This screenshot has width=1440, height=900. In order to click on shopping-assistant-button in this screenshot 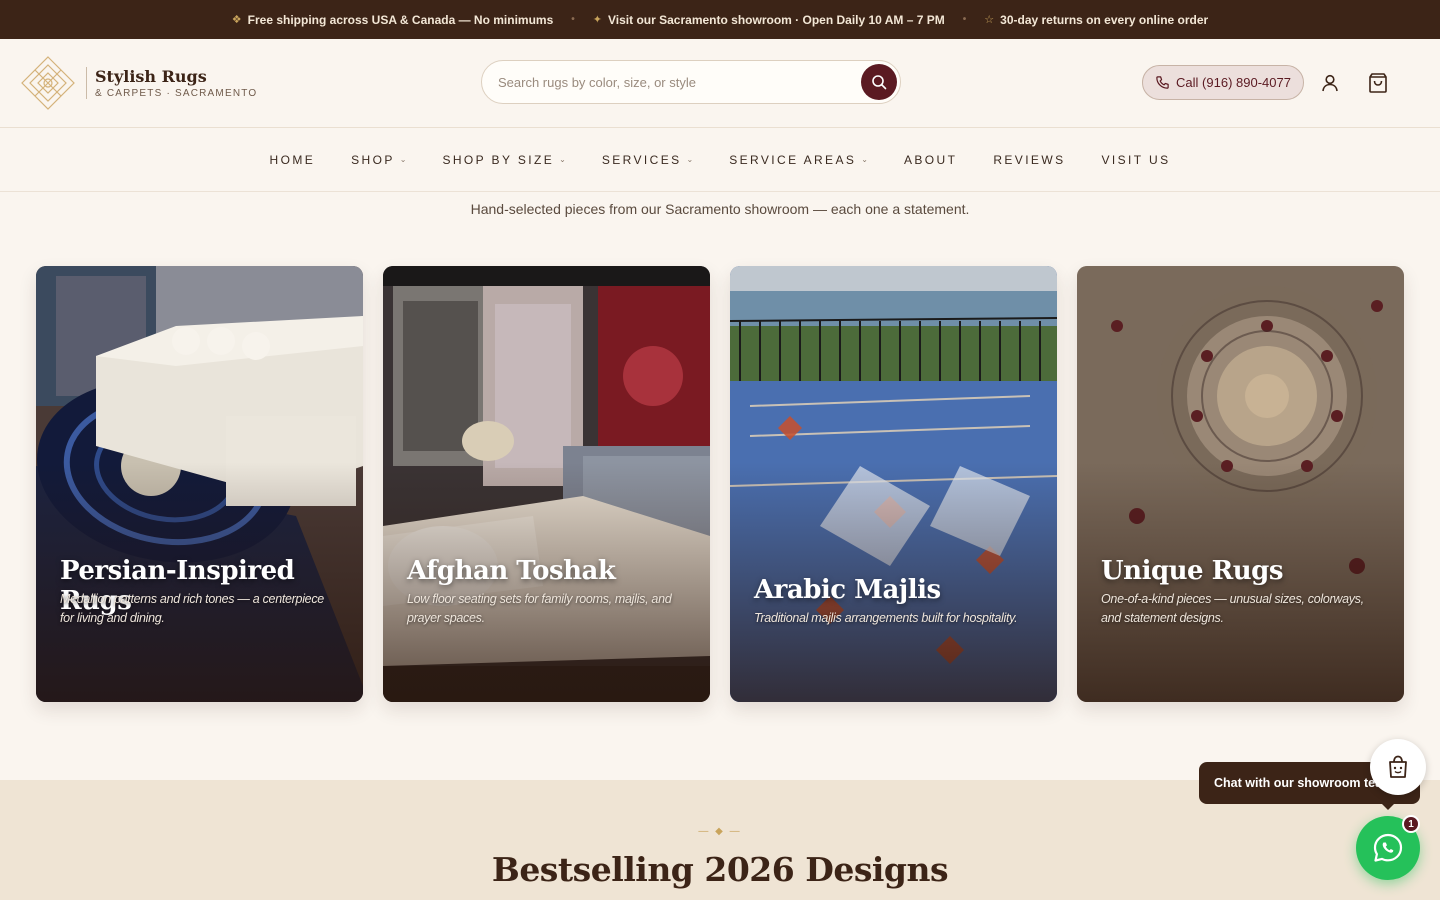, I will do `click(1398, 767)`.